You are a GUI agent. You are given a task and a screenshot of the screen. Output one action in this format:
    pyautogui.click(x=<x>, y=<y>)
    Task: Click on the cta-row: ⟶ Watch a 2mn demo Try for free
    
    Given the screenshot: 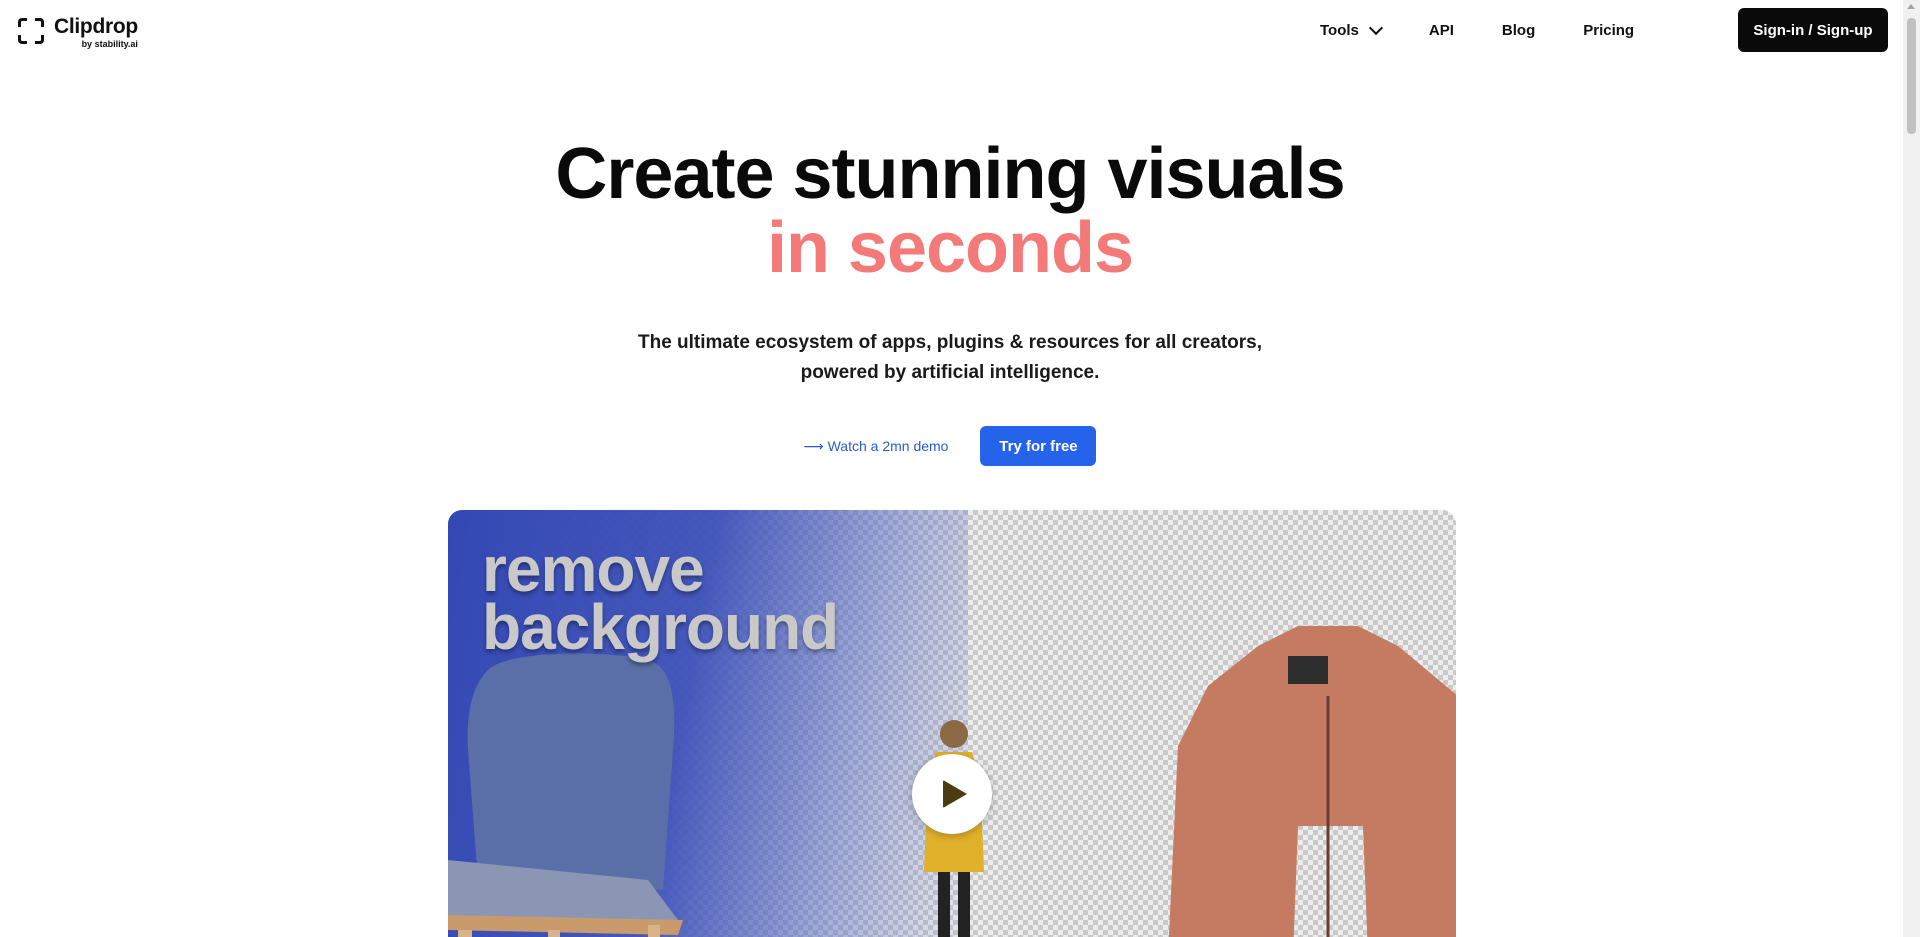 What is the action you would take?
    pyautogui.click(x=950, y=446)
    